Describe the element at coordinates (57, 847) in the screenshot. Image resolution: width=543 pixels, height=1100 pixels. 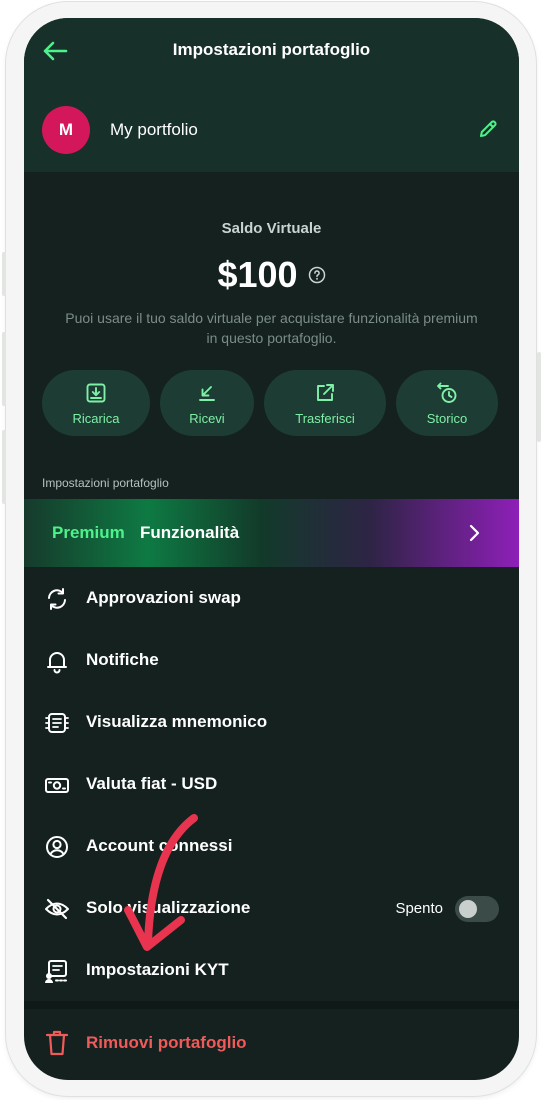
I see `account-circle-icon` at that location.